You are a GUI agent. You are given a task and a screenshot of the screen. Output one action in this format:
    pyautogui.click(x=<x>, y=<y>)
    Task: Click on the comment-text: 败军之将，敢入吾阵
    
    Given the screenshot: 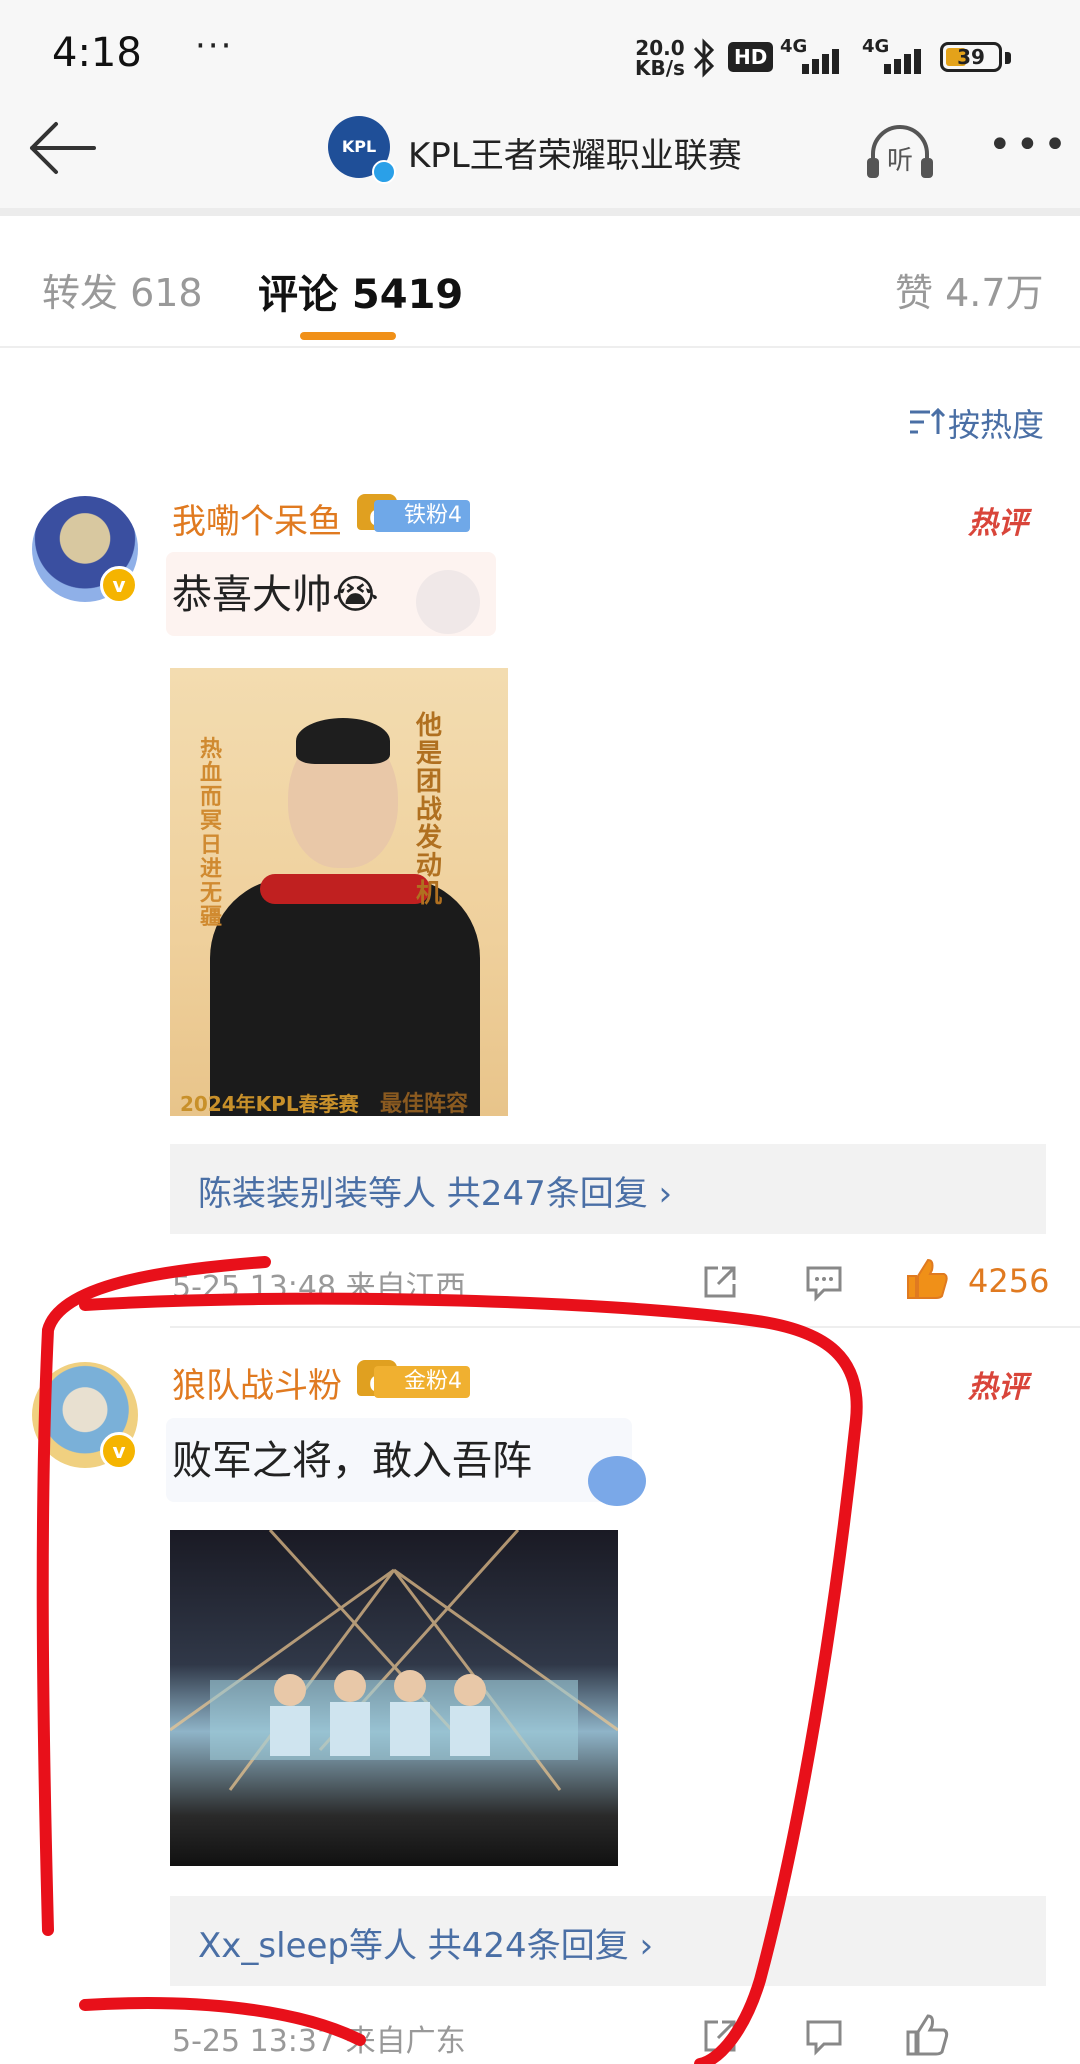 What is the action you would take?
    pyautogui.click(x=352, y=1461)
    